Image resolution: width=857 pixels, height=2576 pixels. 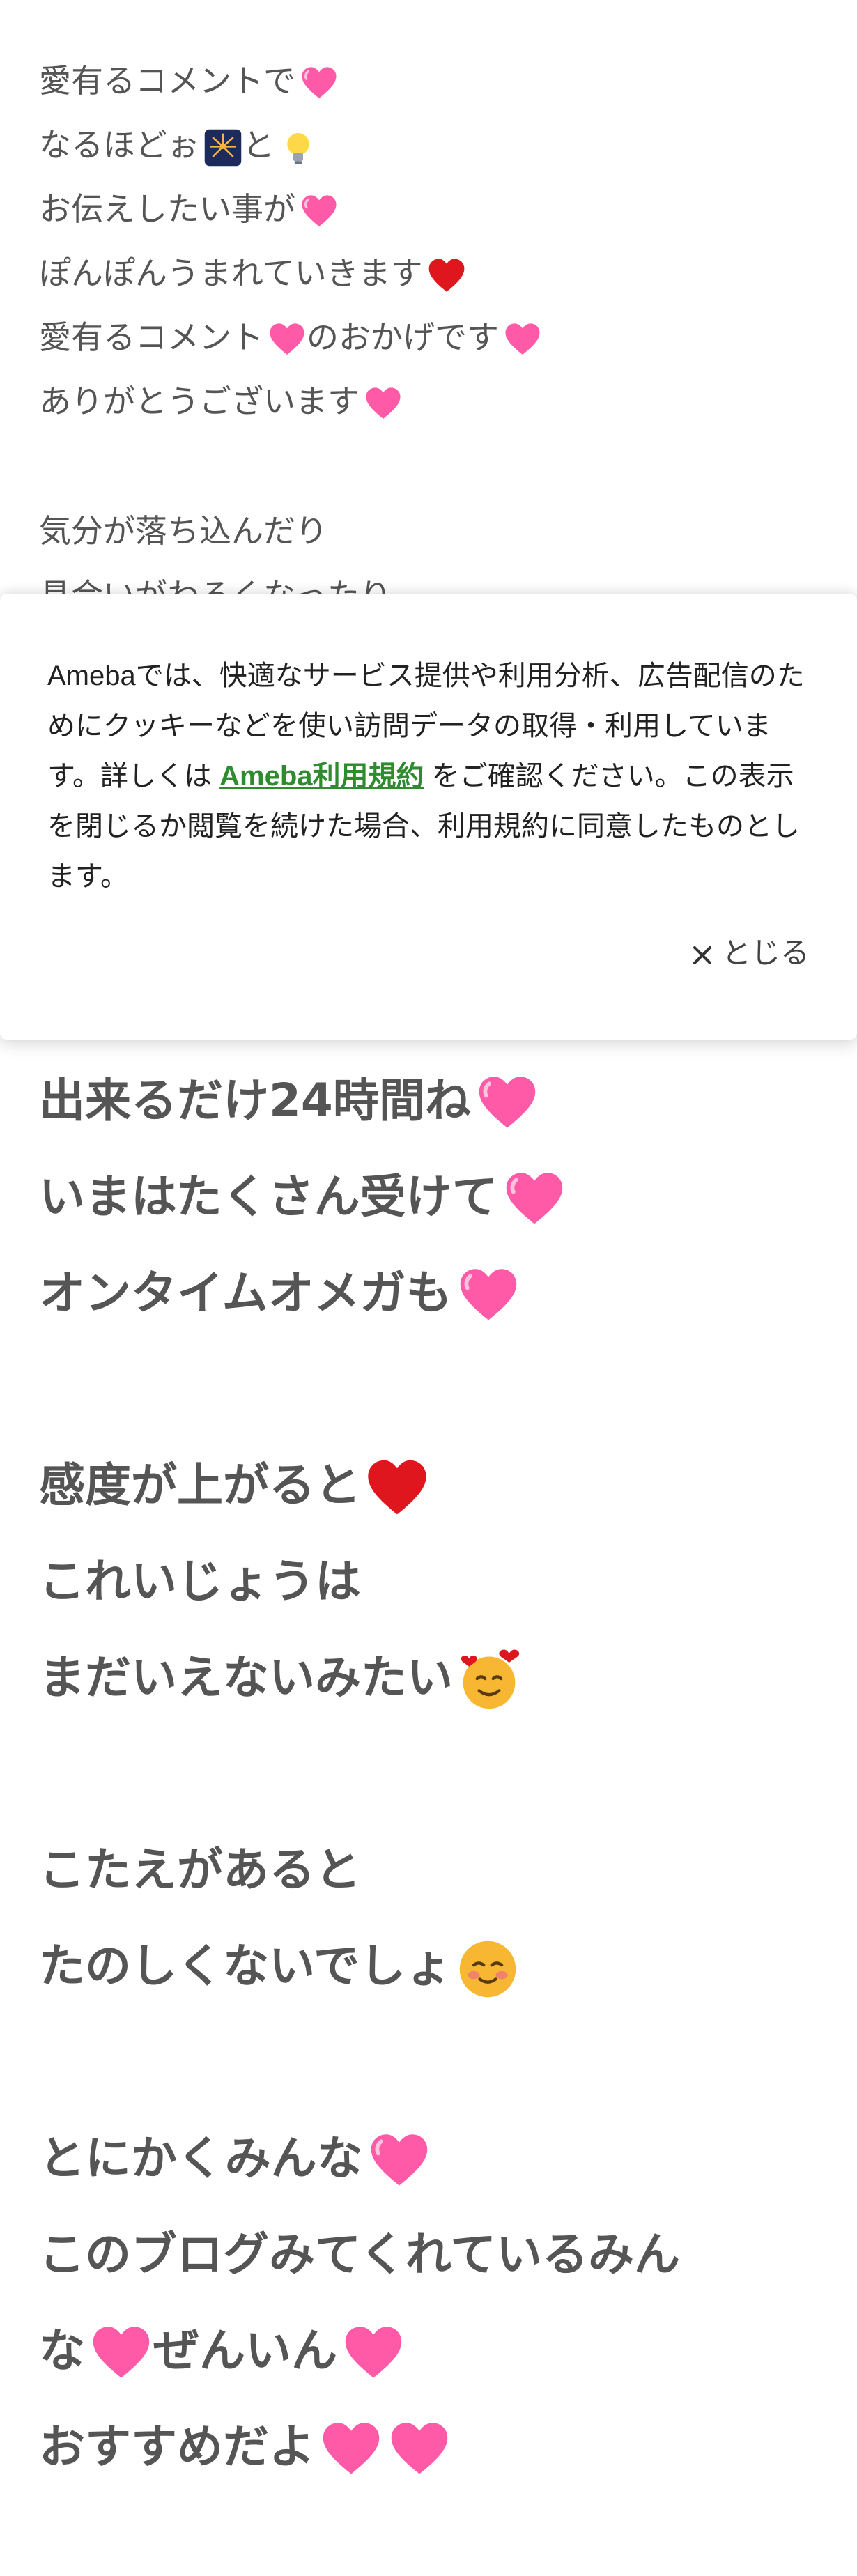 I want to click on blushing-face-icon, so click(x=488, y=1969).